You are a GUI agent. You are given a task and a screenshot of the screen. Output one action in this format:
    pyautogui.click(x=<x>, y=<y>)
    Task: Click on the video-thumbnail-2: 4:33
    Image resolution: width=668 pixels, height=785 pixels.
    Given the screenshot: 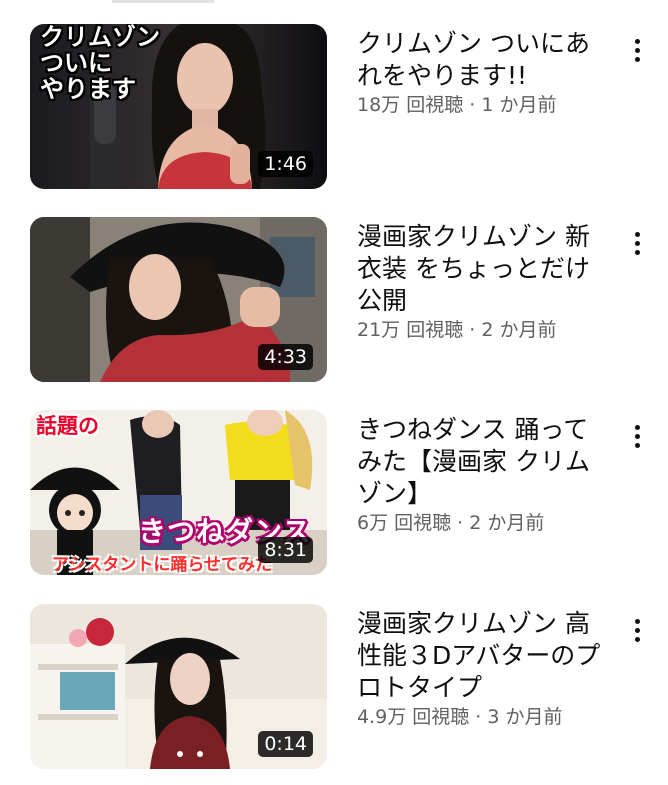 What is the action you would take?
    pyautogui.click(x=178, y=299)
    